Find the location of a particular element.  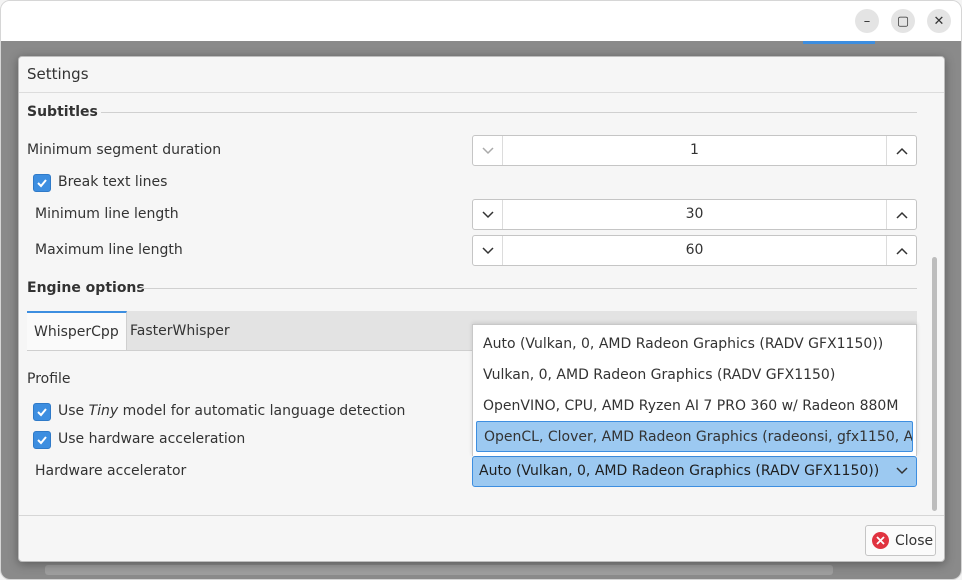

minimize-button: – is located at coordinates (867, 21).